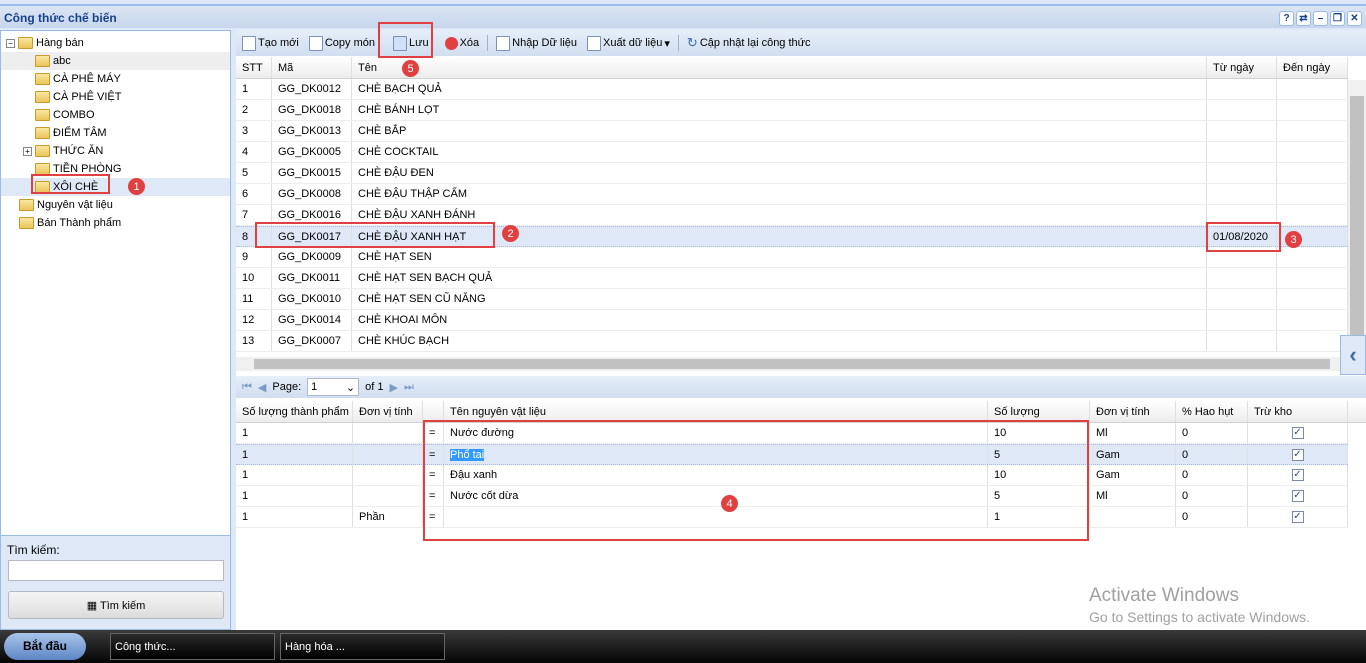  Describe the element at coordinates (71, 133) in the screenshot. I see `tree-item: ĐIỂM TÂM` at that location.